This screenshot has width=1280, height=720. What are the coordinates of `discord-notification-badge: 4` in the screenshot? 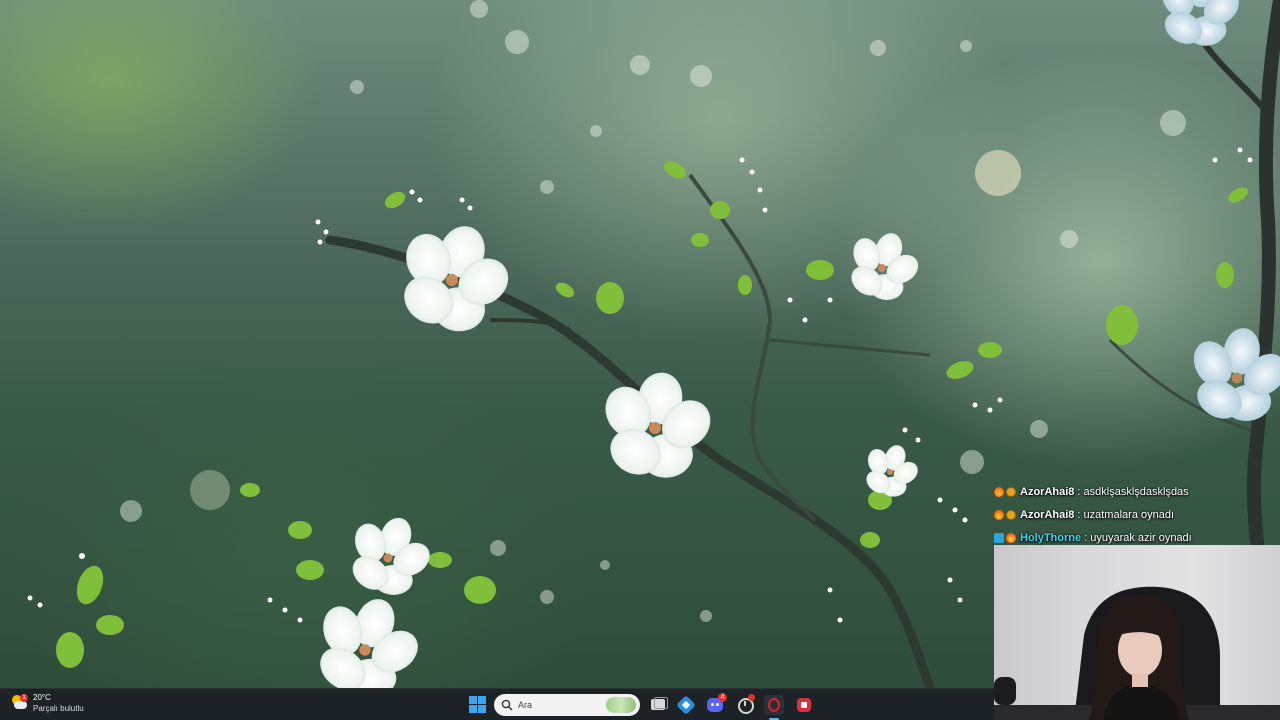 It's located at (722, 697).